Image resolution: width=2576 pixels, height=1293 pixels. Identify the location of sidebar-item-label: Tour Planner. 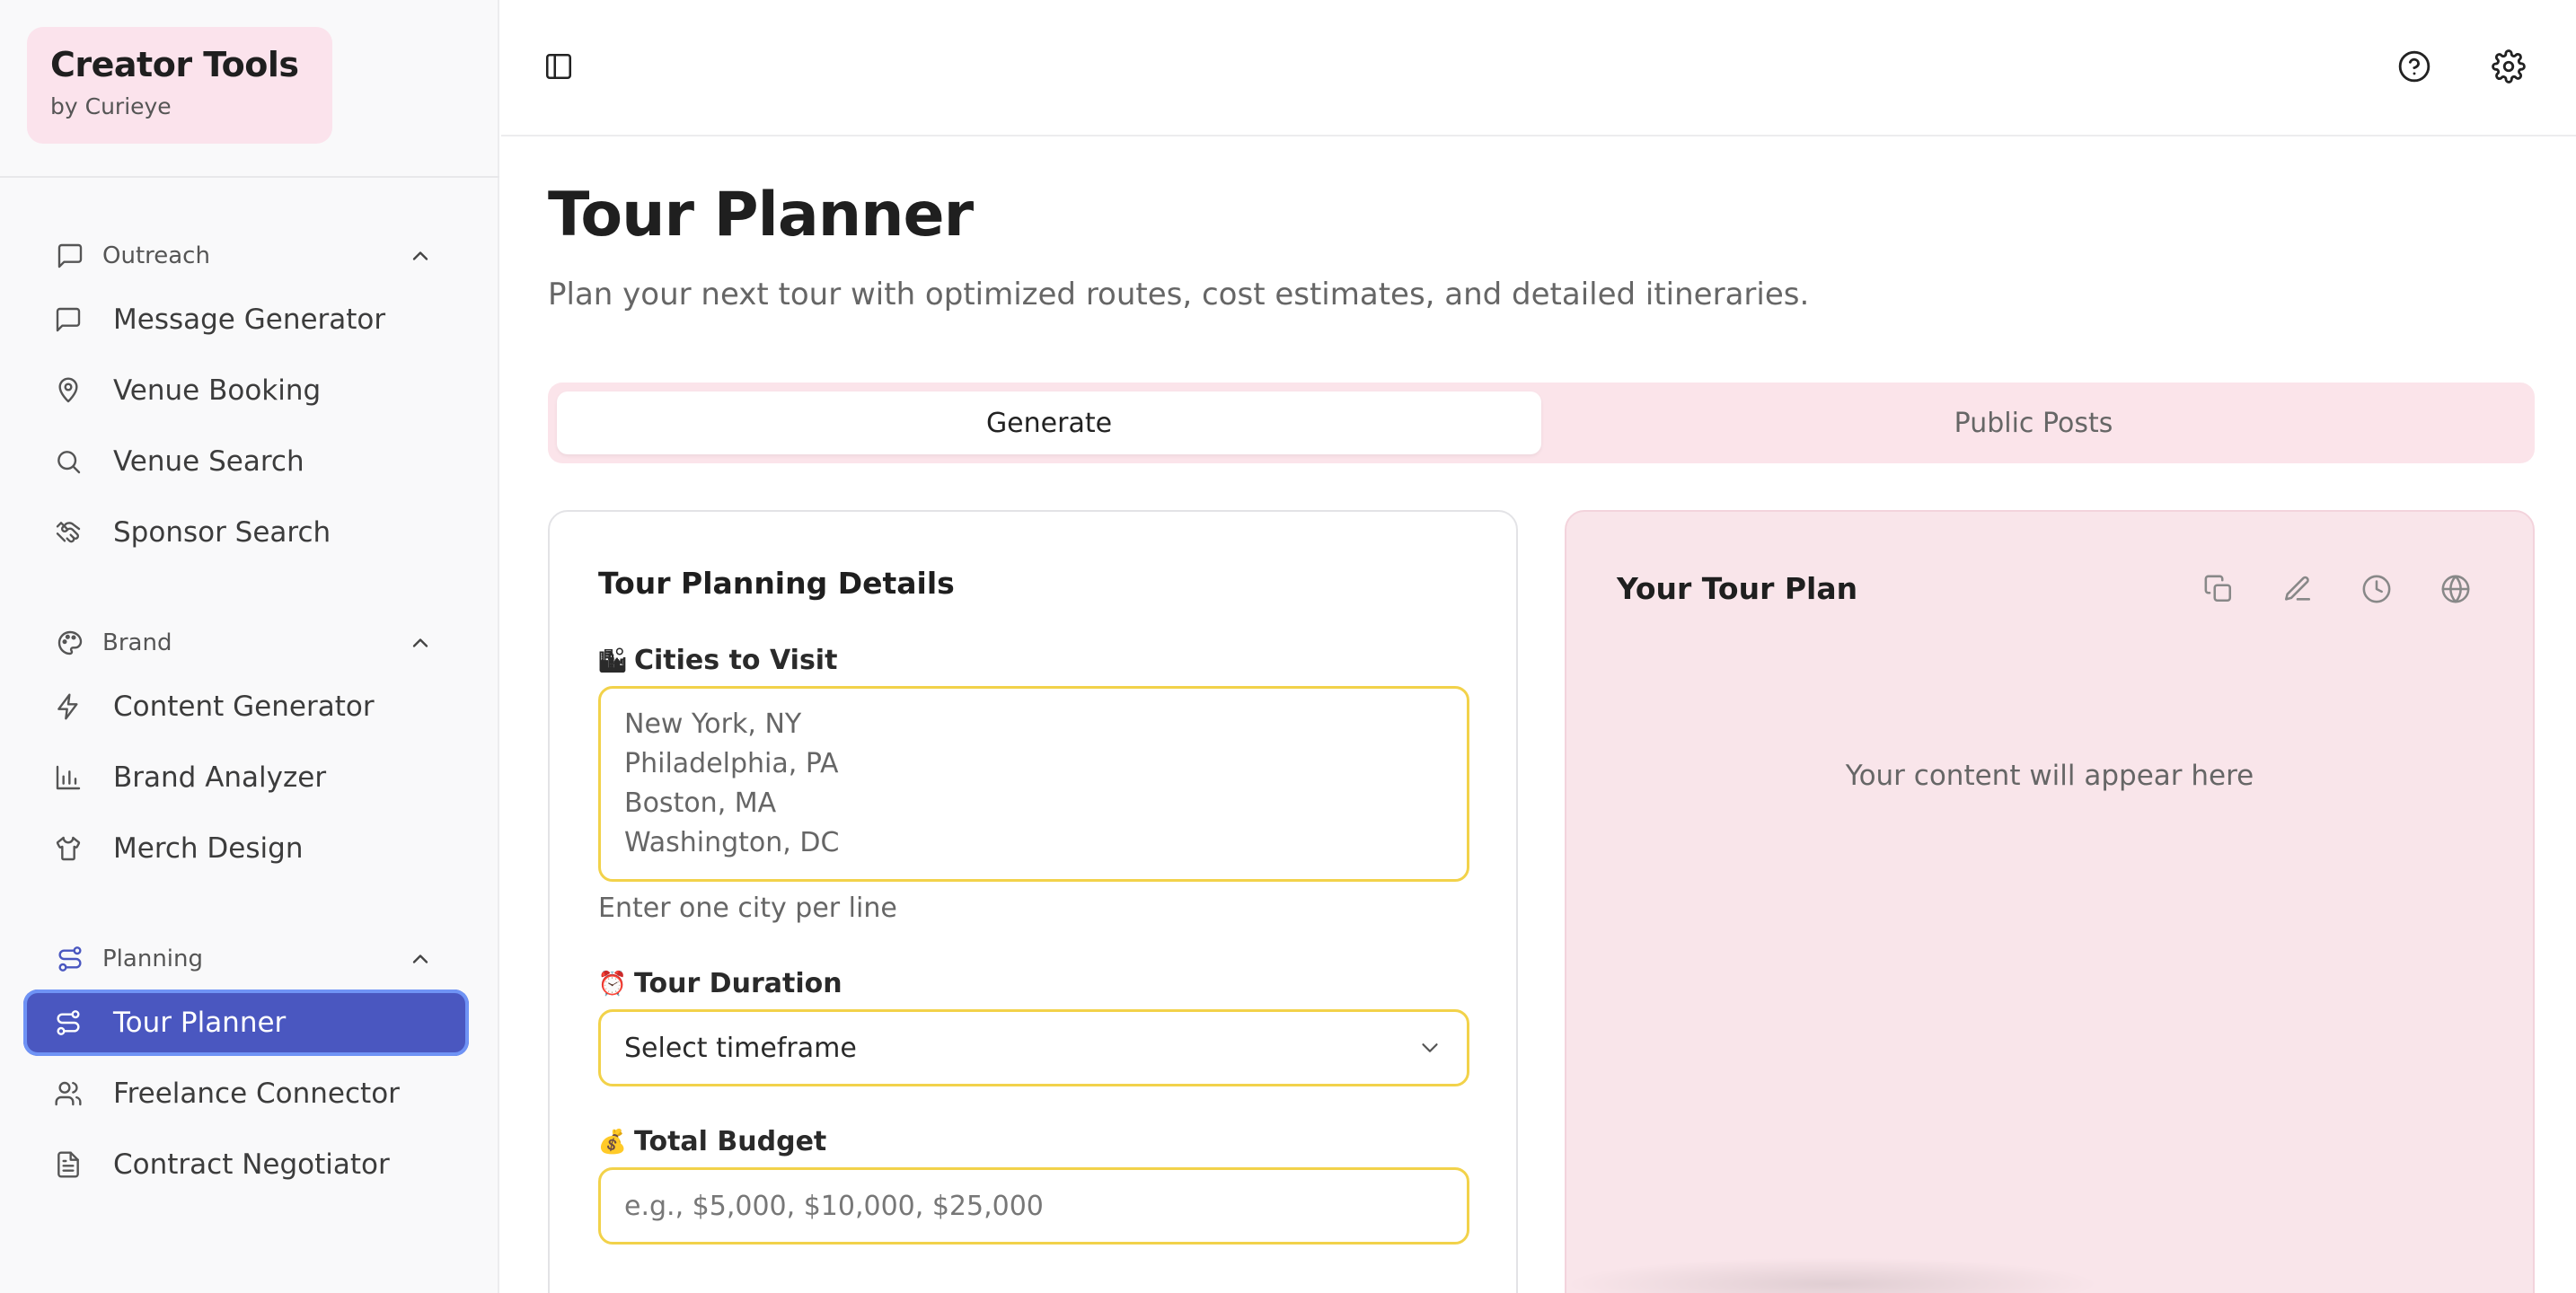
(200, 1023).